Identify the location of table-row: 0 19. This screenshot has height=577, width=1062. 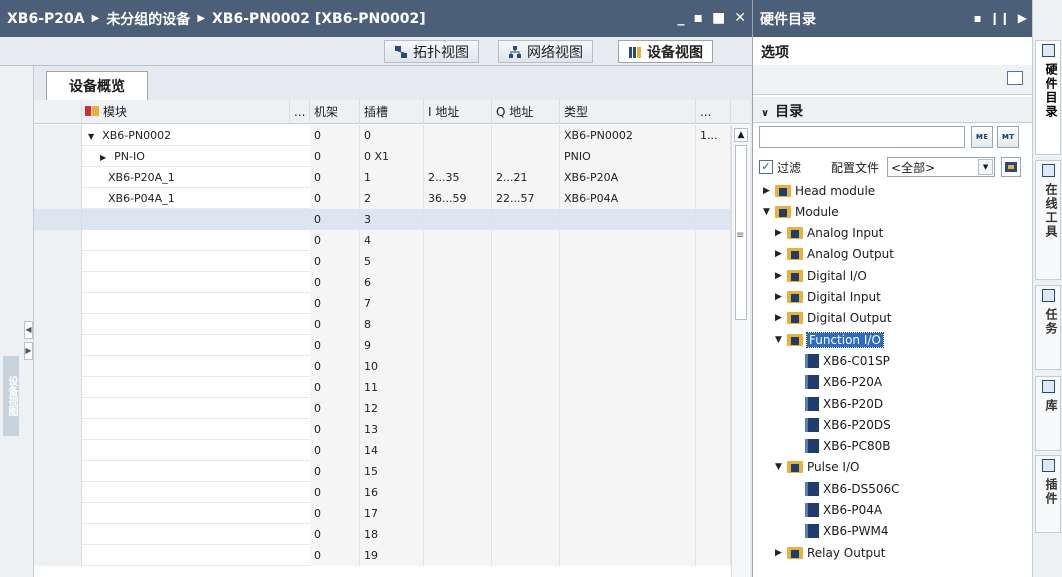
(382, 555).